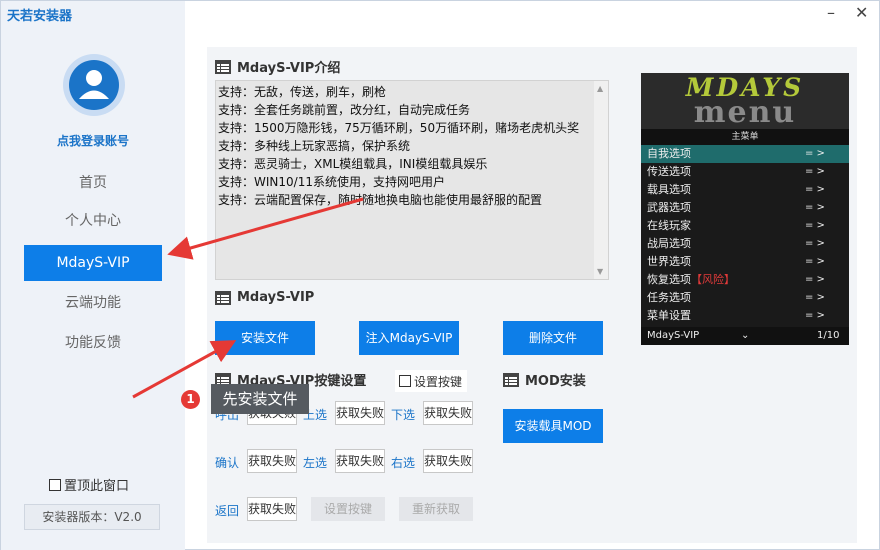 This screenshot has height=550, width=880. Describe the element at coordinates (97, 486) in the screenshot. I see `pin-window-label: 置顶此窗口` at that location.